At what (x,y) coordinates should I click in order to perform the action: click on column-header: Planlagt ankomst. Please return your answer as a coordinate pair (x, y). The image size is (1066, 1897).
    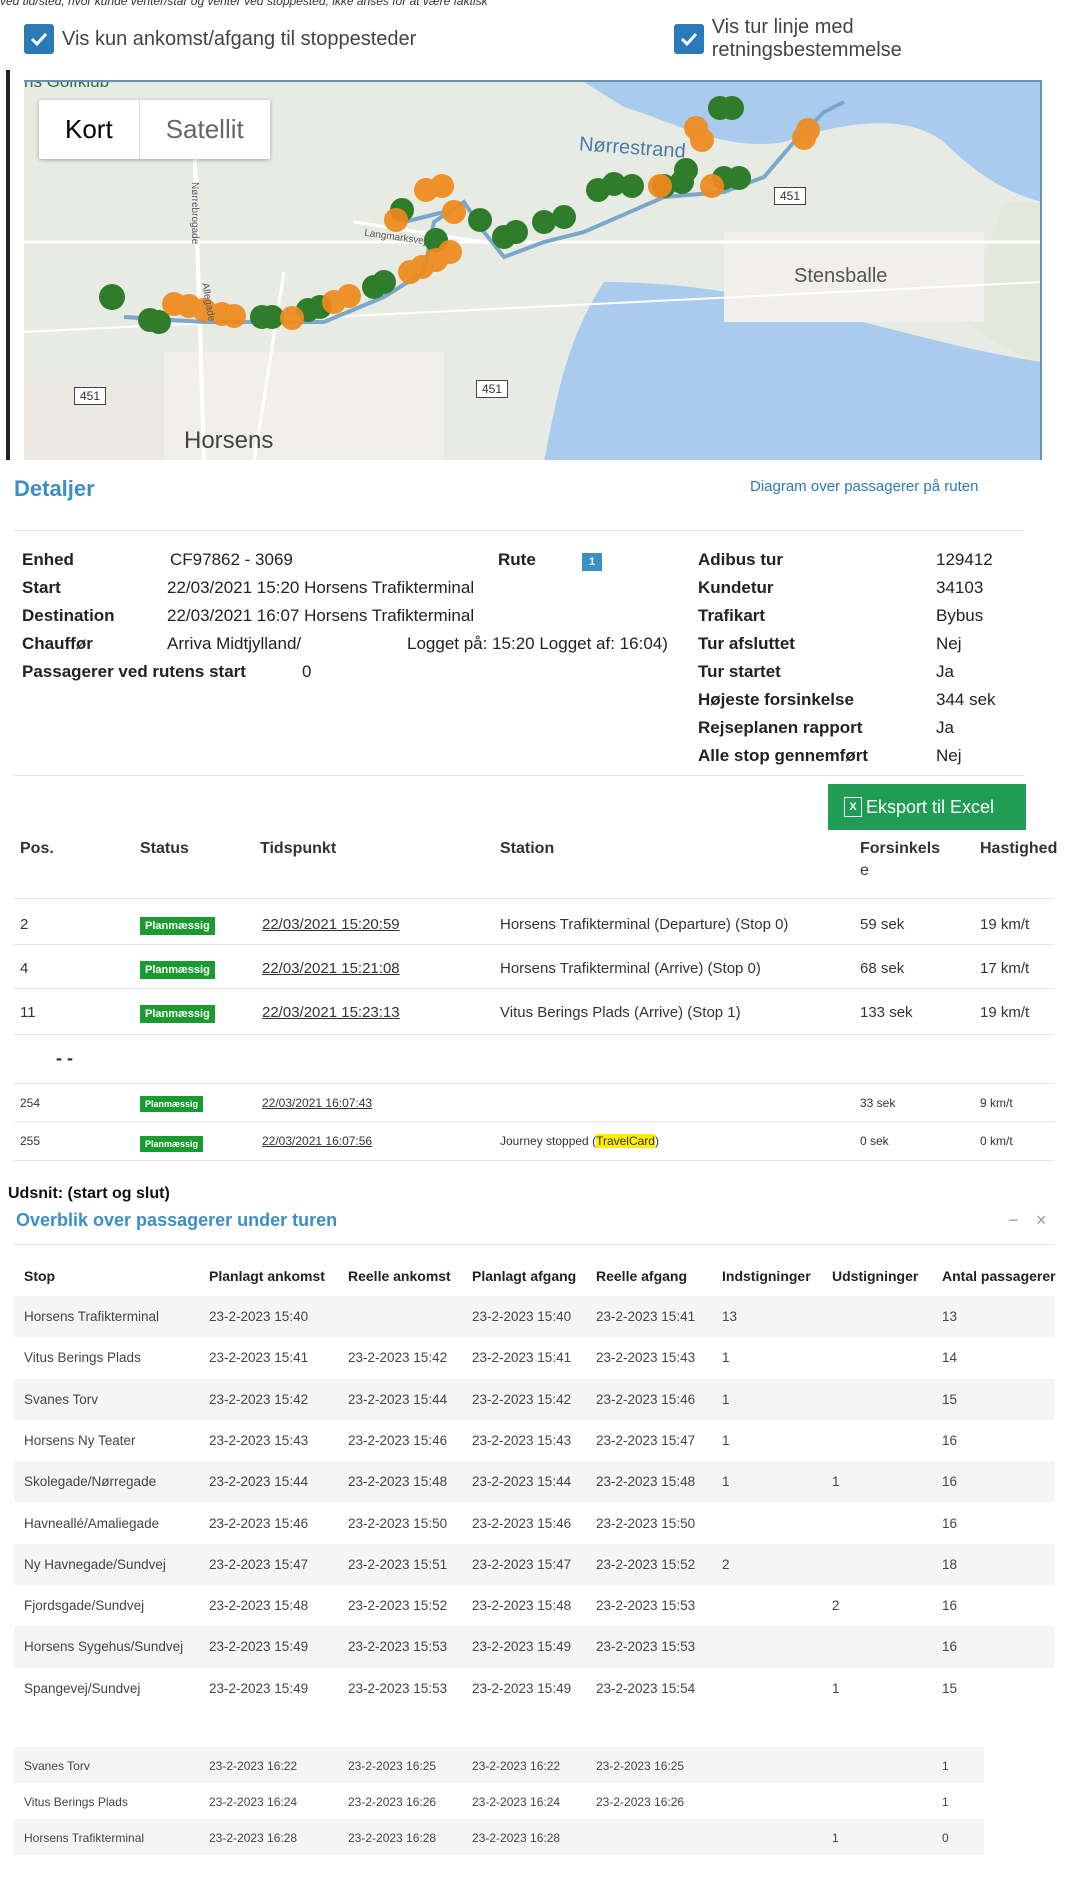
    Looking at the image, I should click on (267, 1276).